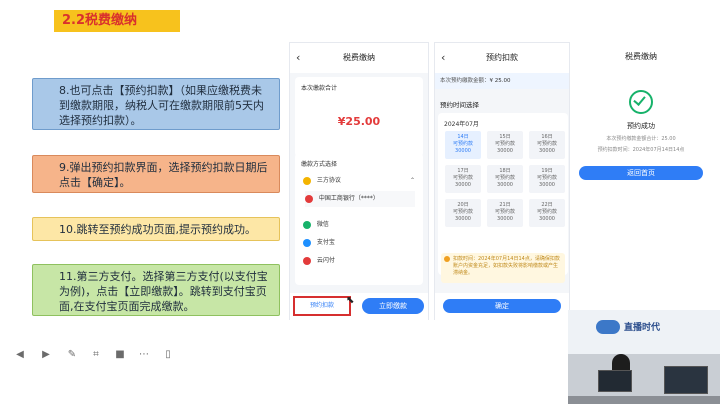 The height and width of the screenshot is (404, 720). I want to click on date-cell-day: 22日, so click(547, 205).